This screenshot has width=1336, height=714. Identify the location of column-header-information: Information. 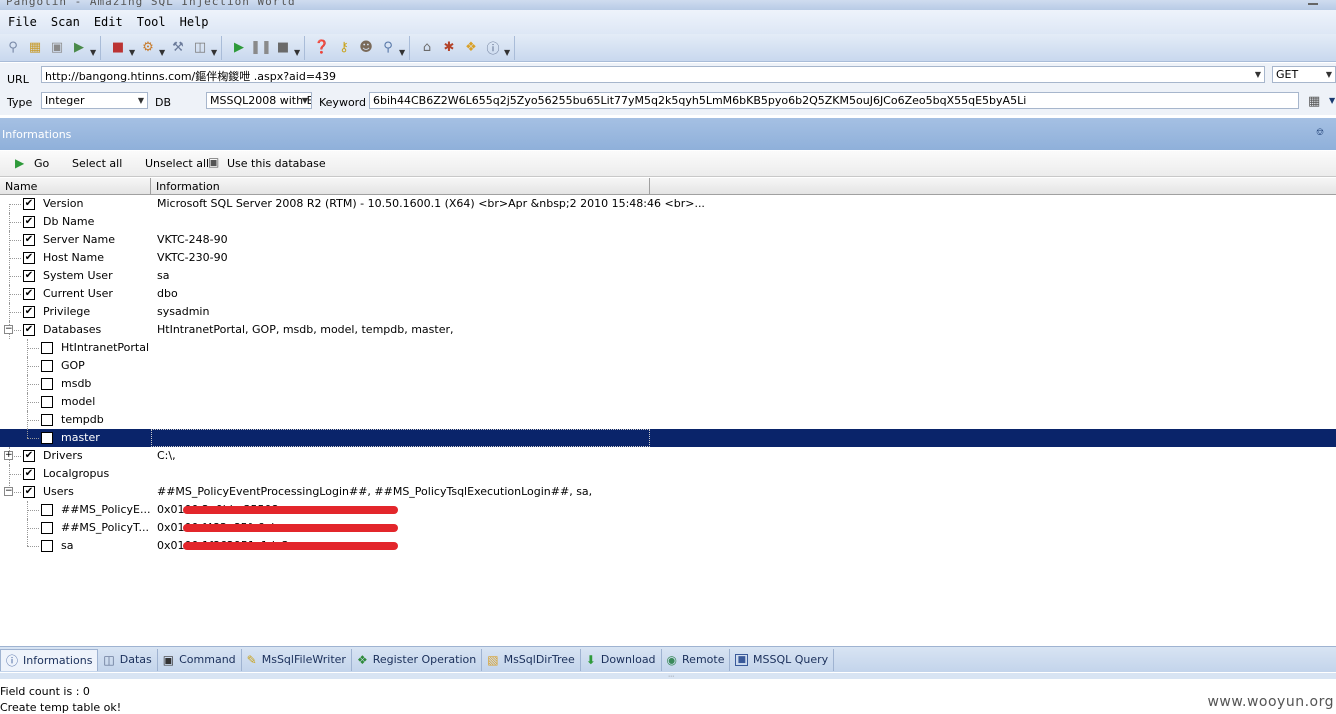
(400, 186).